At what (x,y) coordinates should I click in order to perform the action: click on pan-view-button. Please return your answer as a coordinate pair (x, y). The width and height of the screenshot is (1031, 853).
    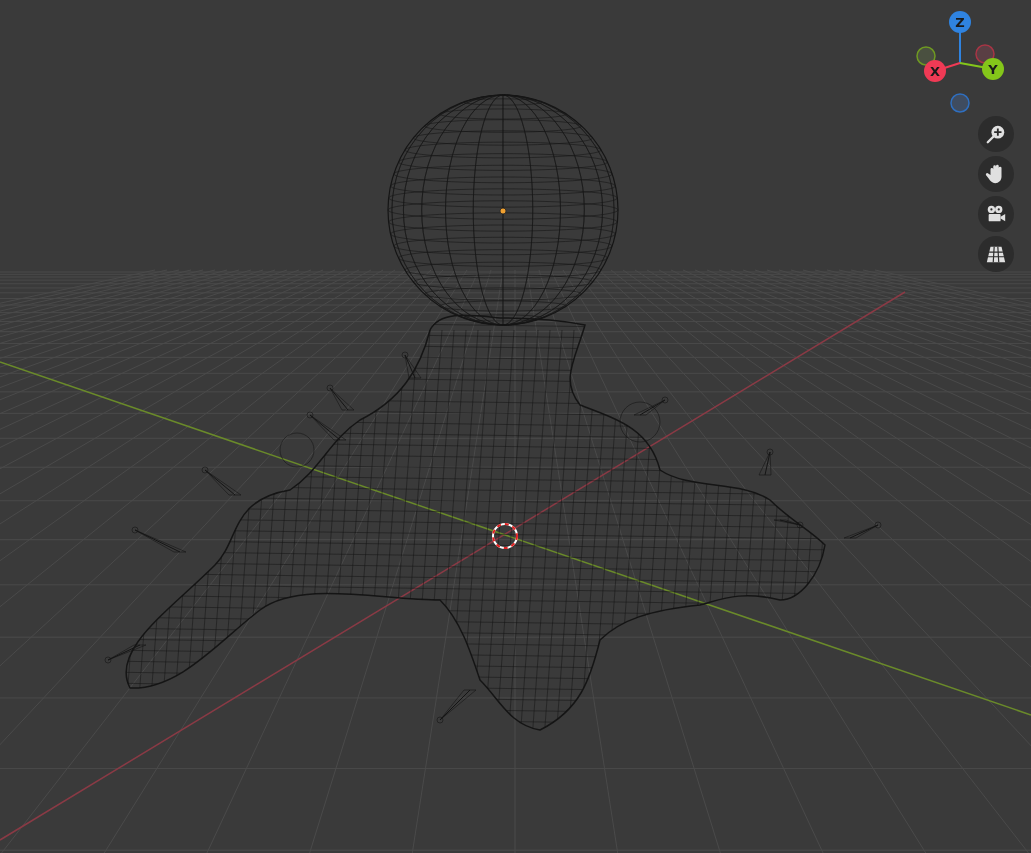
    Looking at the image, I should click on (996, 174).